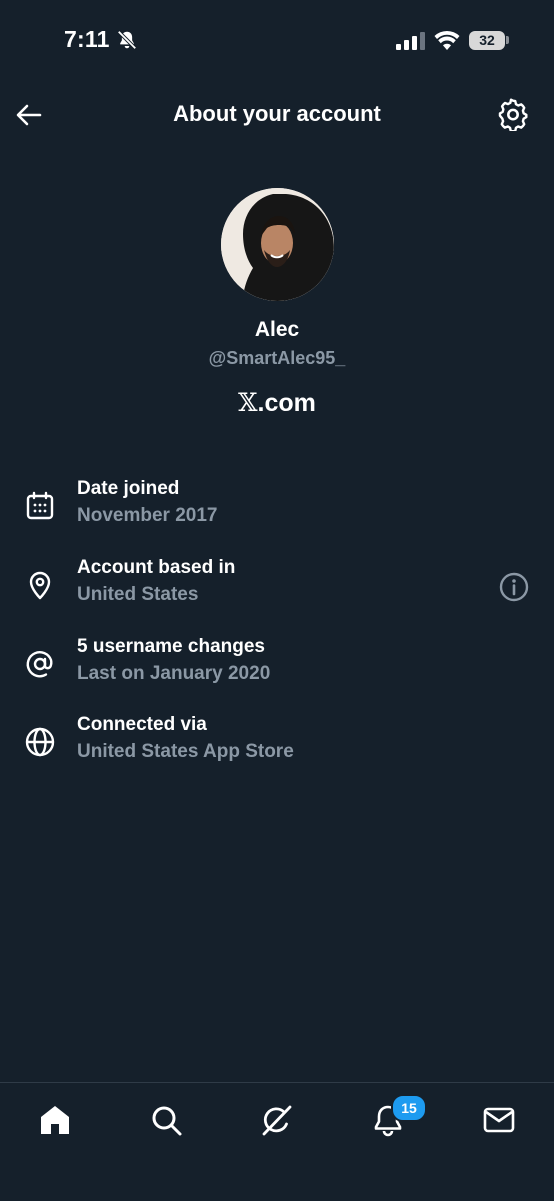 This screenshot has height=1201, width=554. What do you see at coordinates (507, 40) in the screenshot?
I see `battery-cap` at bounding box center [507, 40].